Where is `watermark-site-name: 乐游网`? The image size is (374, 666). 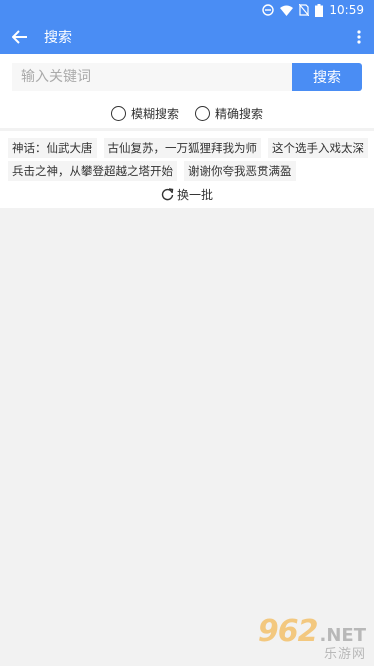
watermark-site-name: 乐游网 is located at coordinates (344, 654).